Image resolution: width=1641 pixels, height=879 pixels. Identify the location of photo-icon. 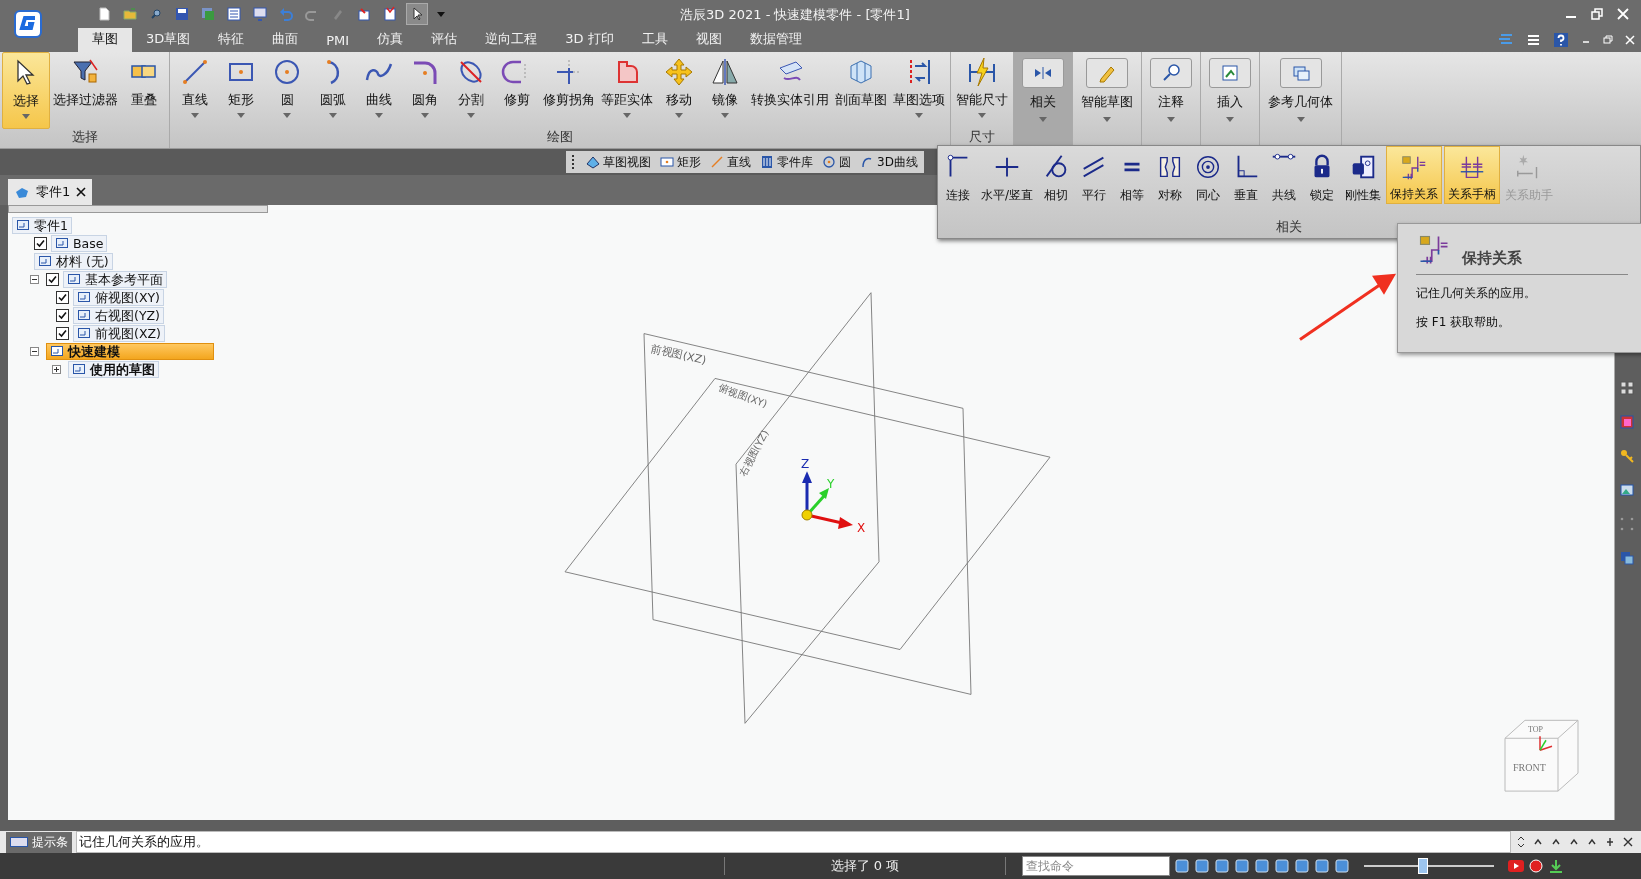
(1627, 490).